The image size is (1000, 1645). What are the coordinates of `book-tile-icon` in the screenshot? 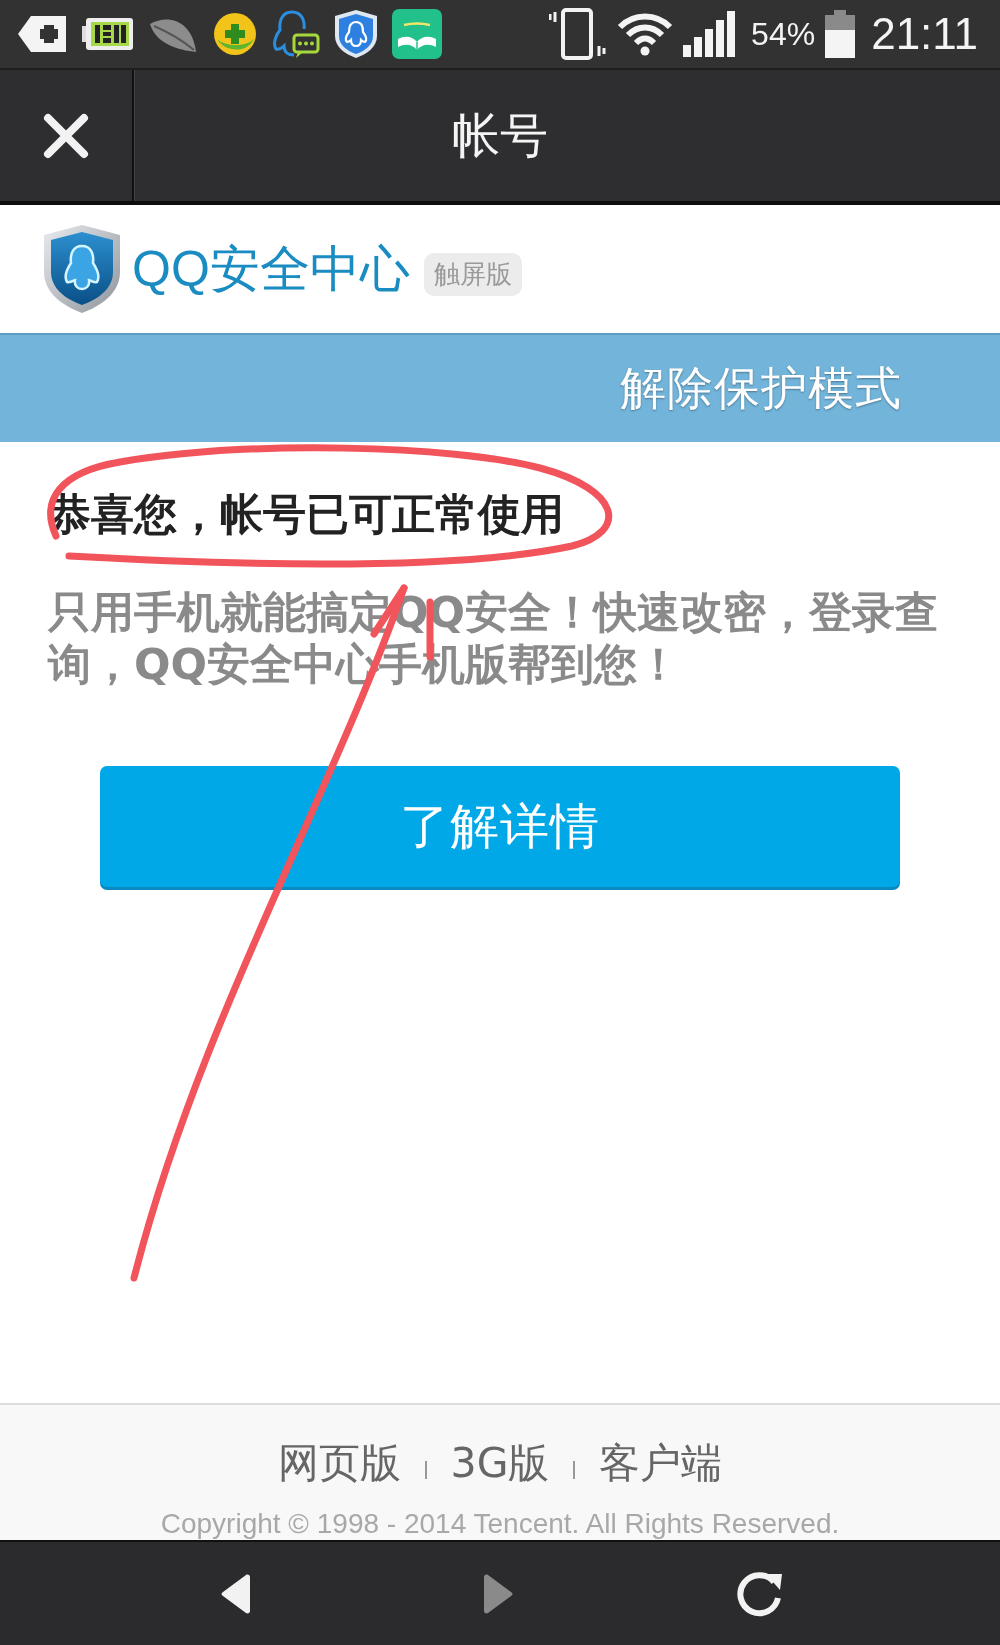 It's located at (417, 34).